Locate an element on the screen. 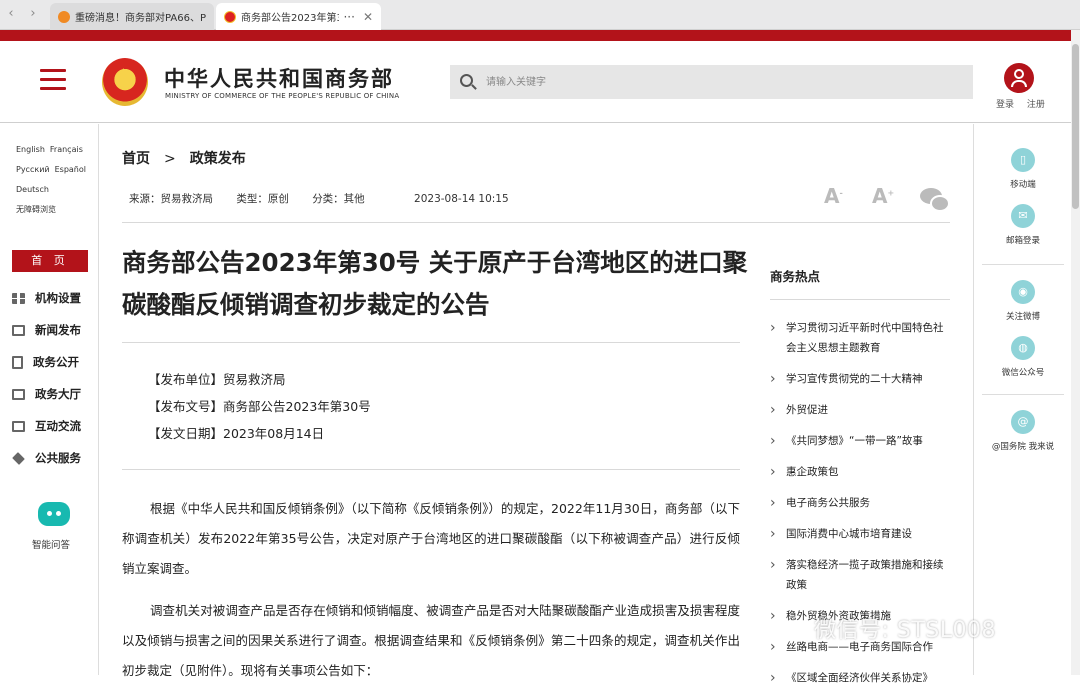  robot-icon is located at coordinates (54, 514).